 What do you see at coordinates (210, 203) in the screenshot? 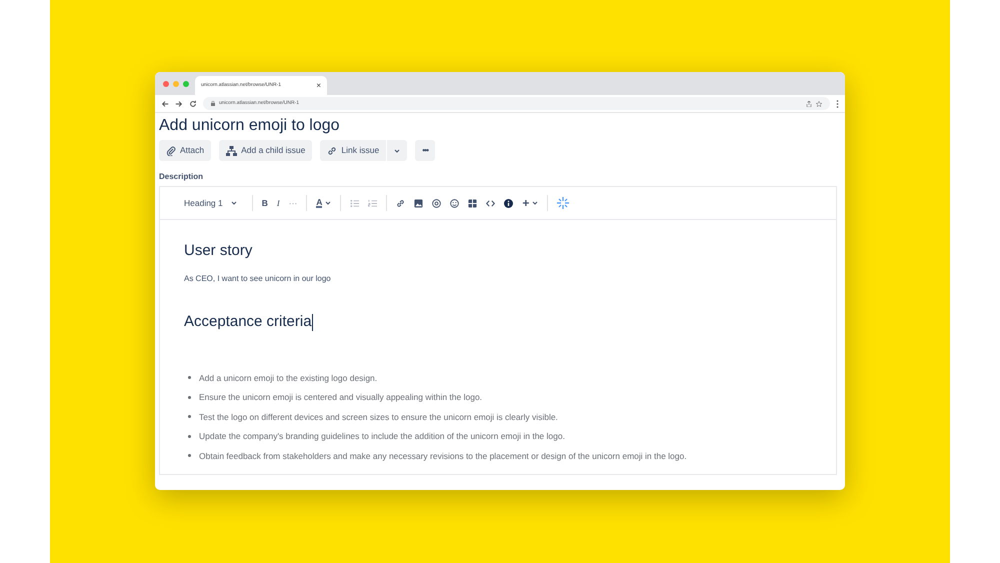
I see `heading-style-dropdown: Heading 1` at bounding box center [210, 203].